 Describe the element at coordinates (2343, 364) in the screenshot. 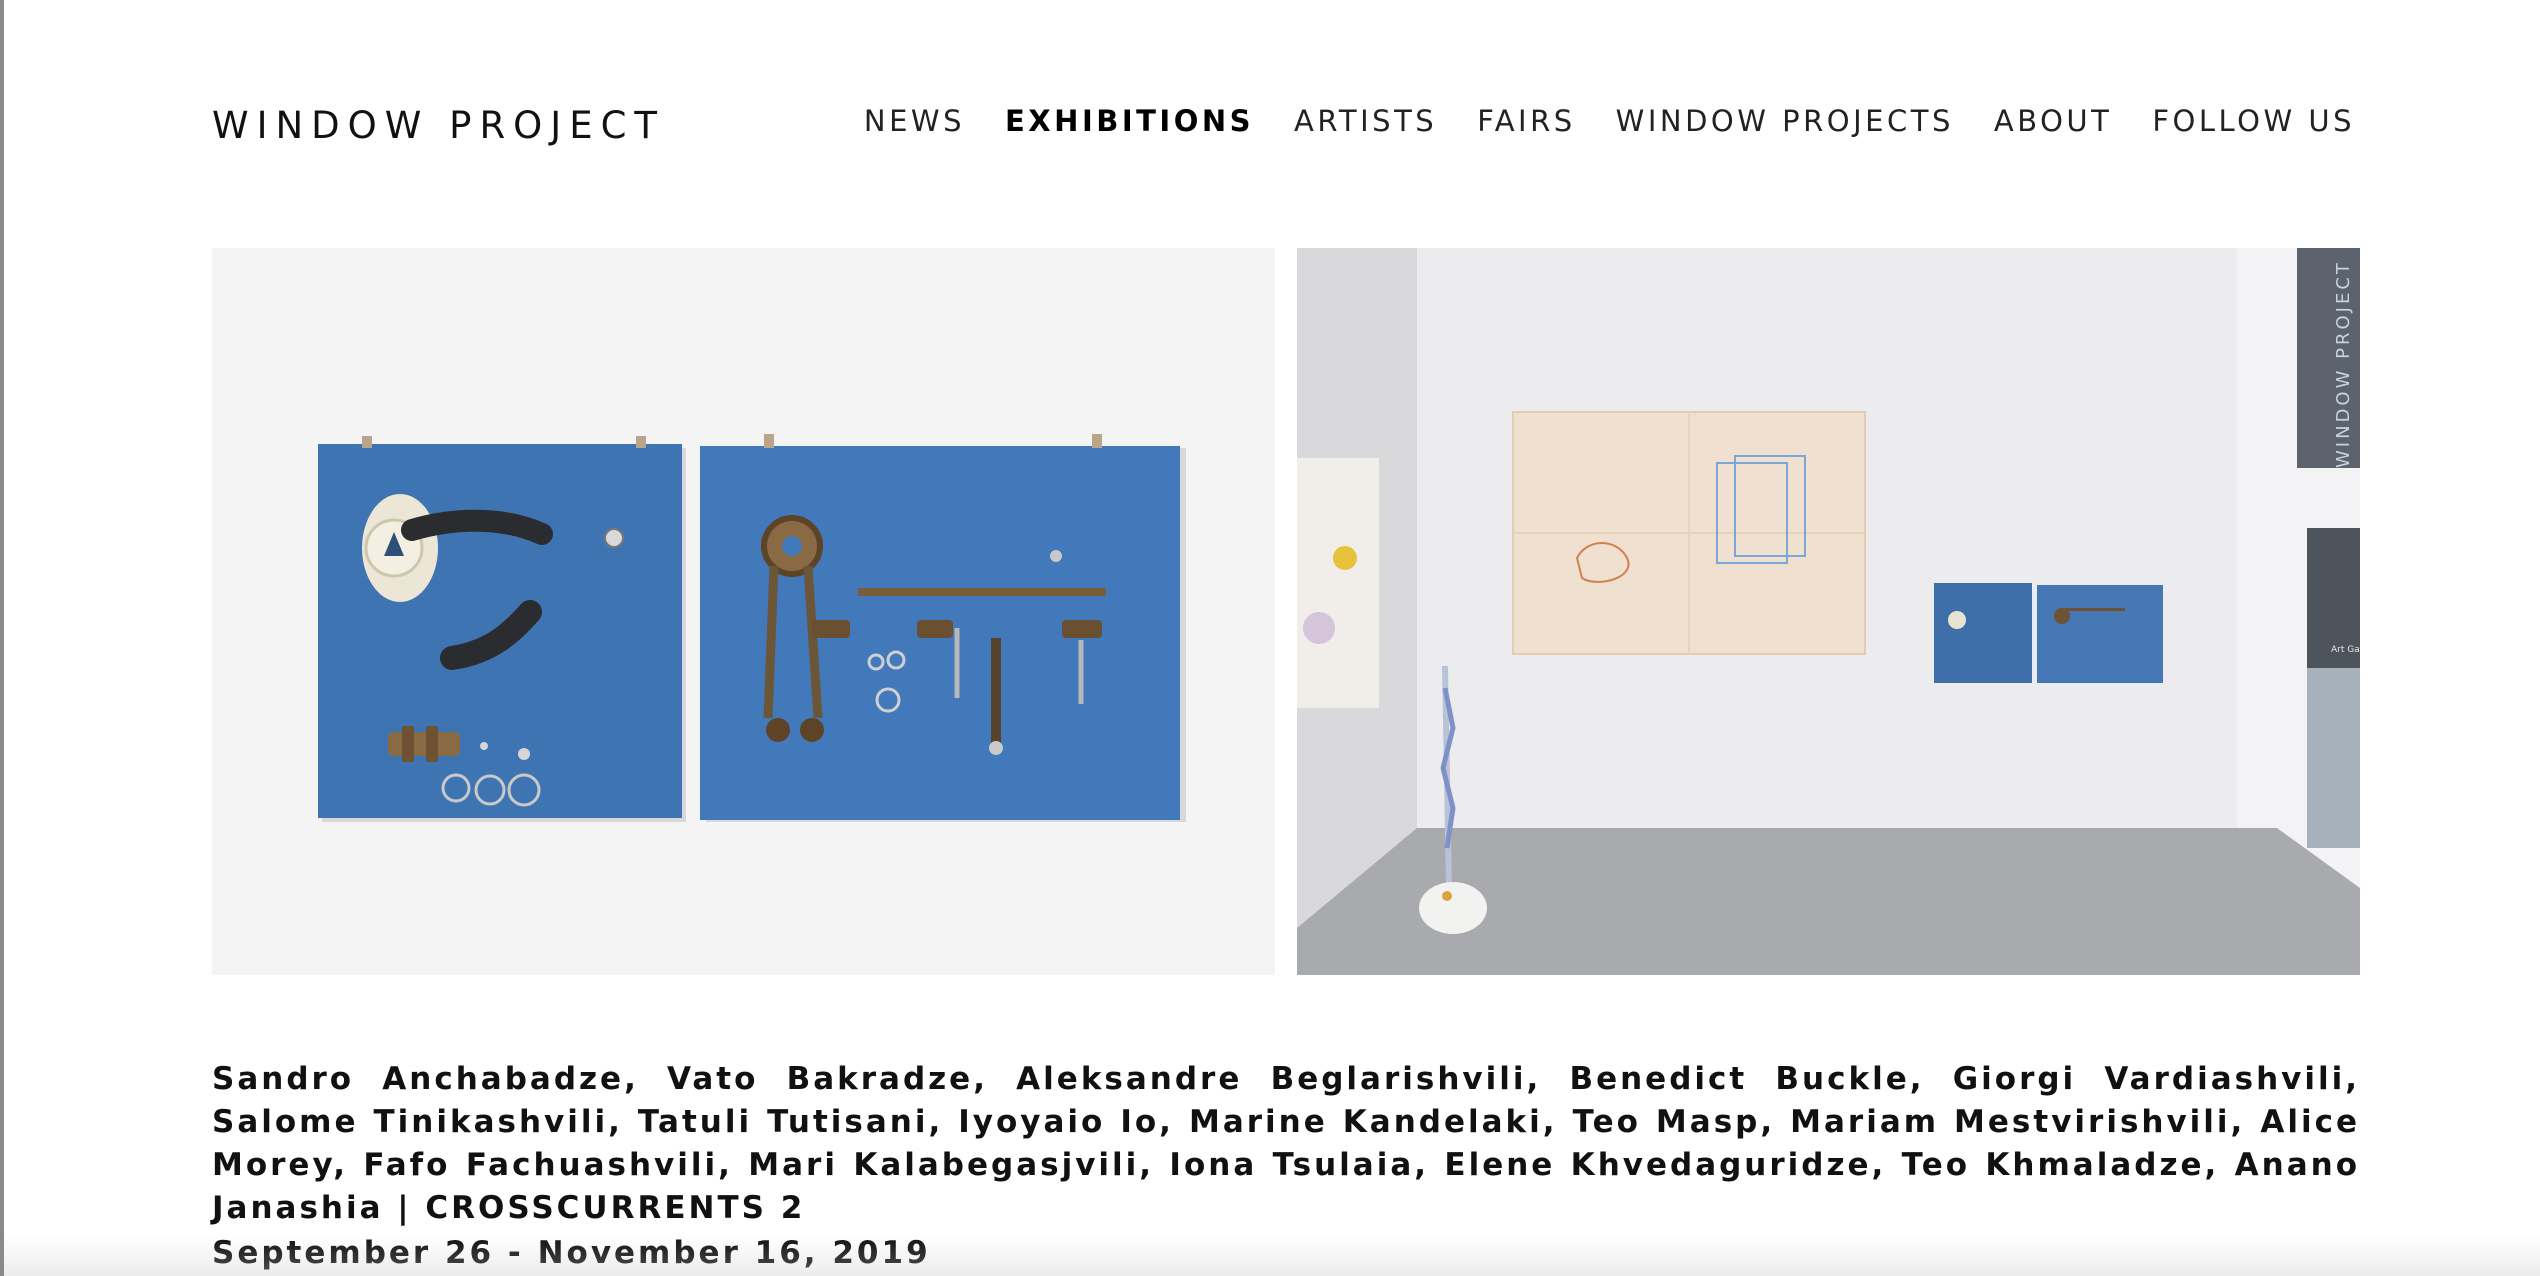

I see `window-lettering: WINDOW PROJECT` at that location.